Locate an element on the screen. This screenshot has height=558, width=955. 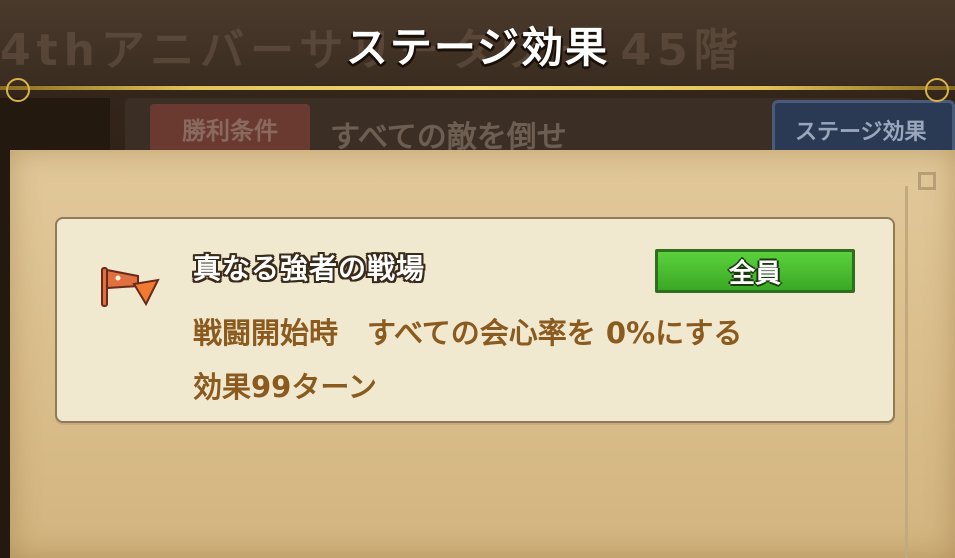
modal-title: ステージ効果 is located at coordinates (477, 47).